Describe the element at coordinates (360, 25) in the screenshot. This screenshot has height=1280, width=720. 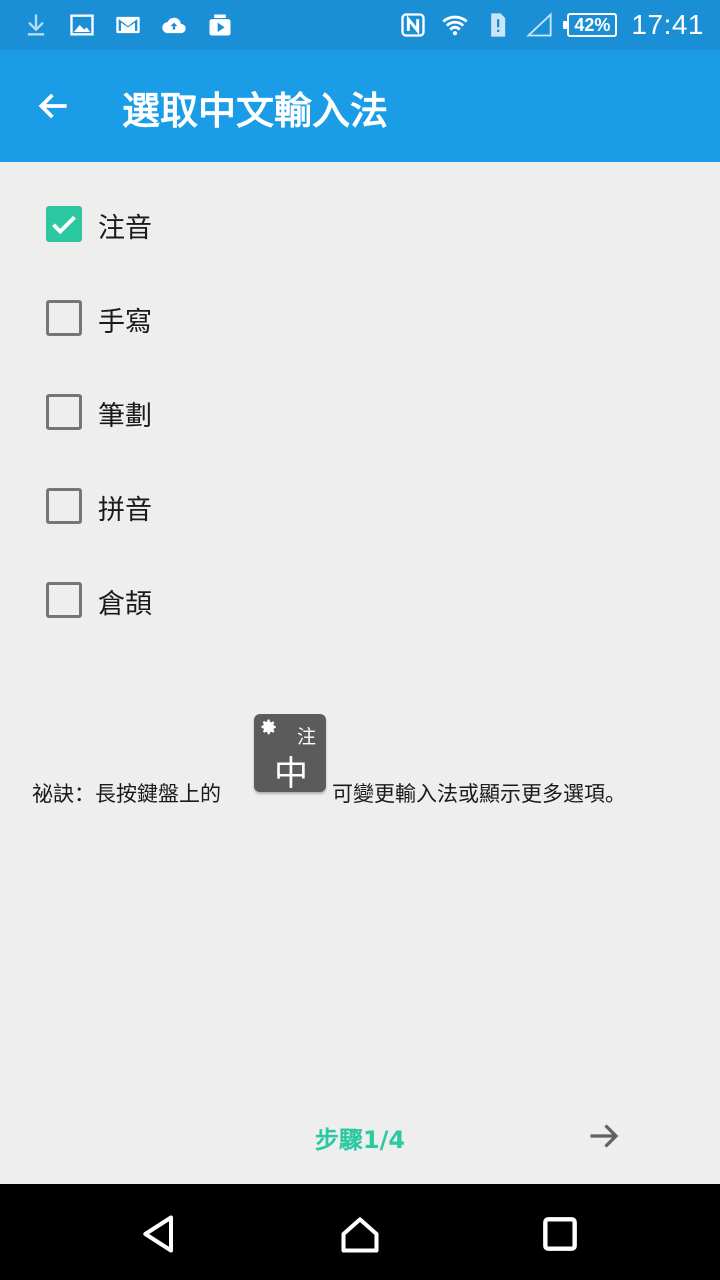
I see `status-bar: 42% 17:41` at that location.